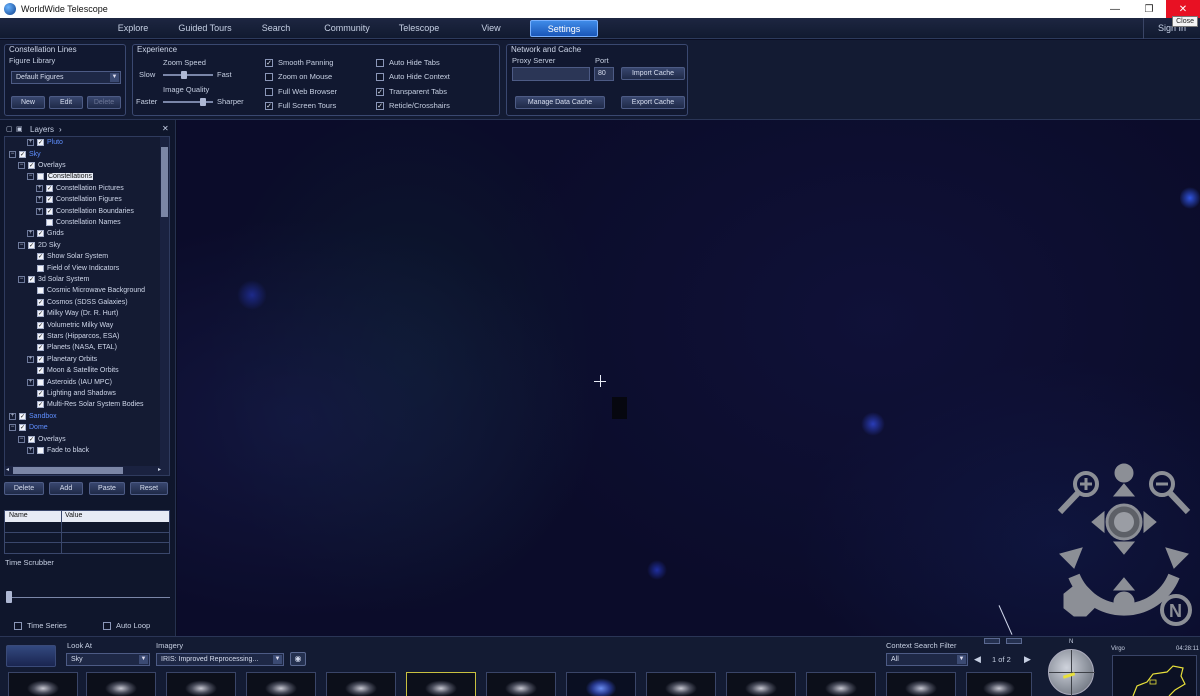 The height and width of the screenshot is (696, 1200). I want to click on auto-loop-checkbox: Auto Loop, so click(126, 625).